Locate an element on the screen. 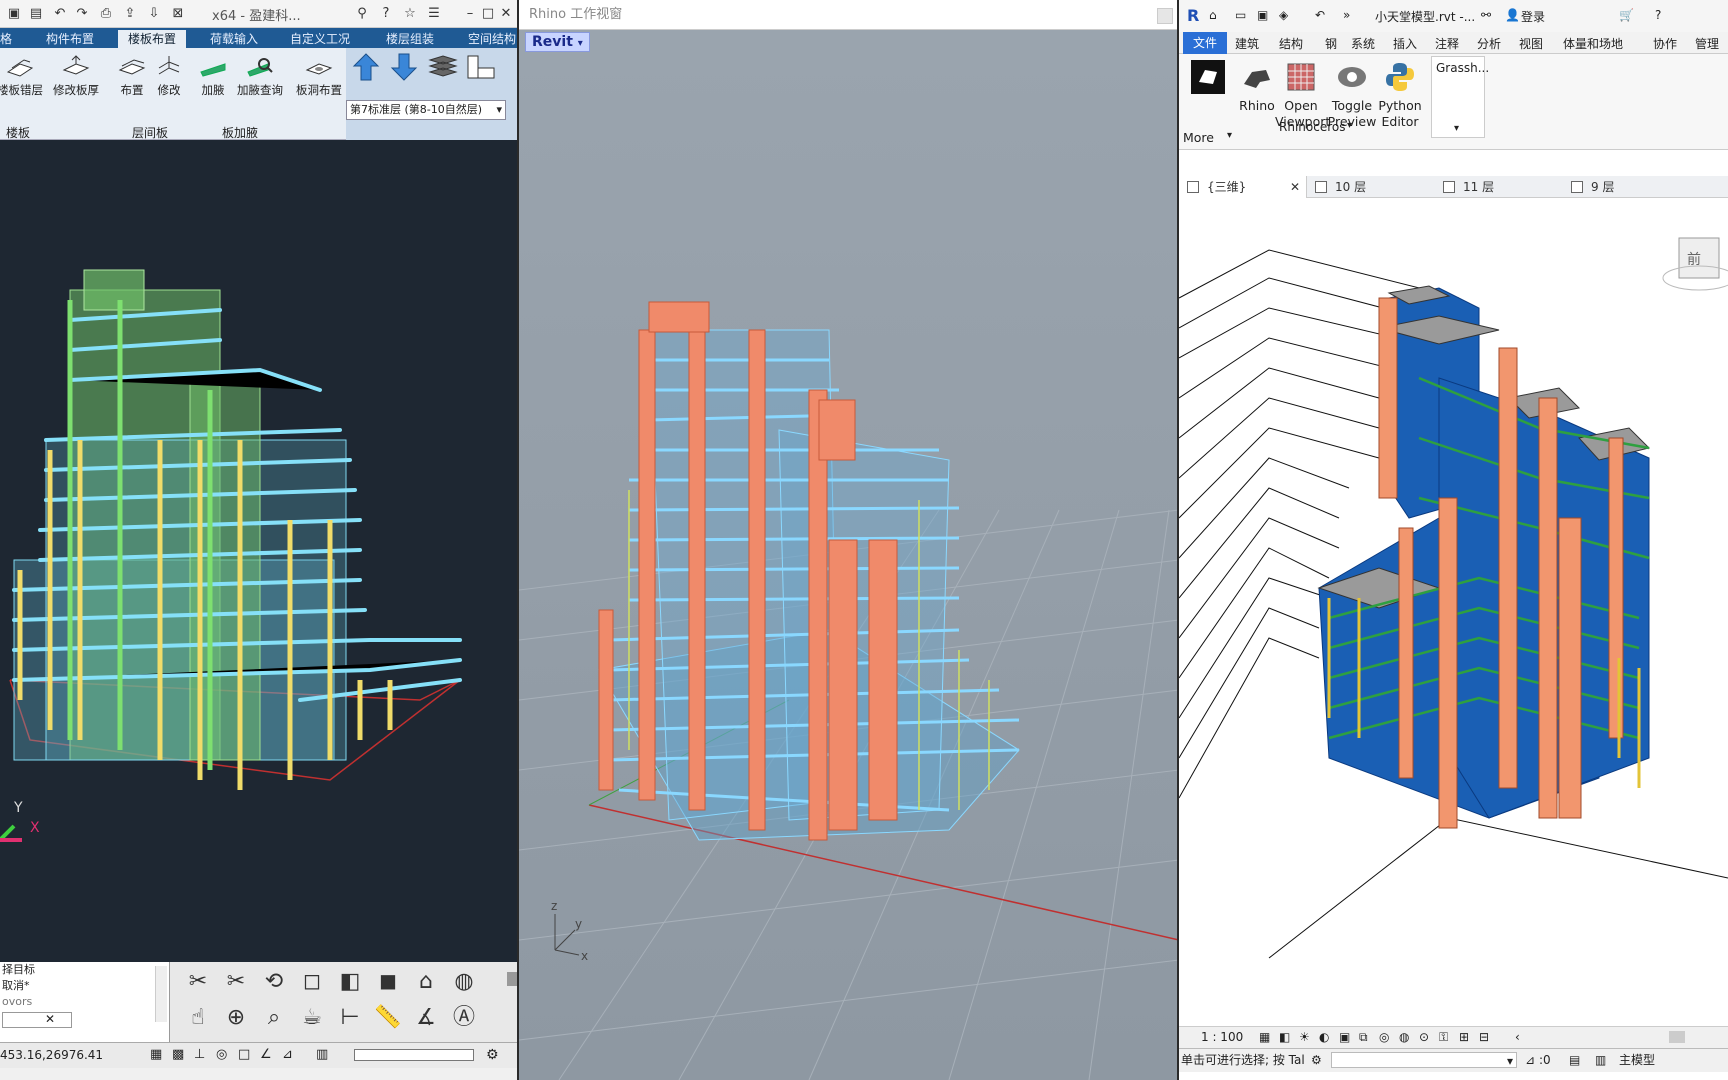 The image size is (1728, 1080). slab-hole-button: 板洞布置 is located at coordinates (319, 76).